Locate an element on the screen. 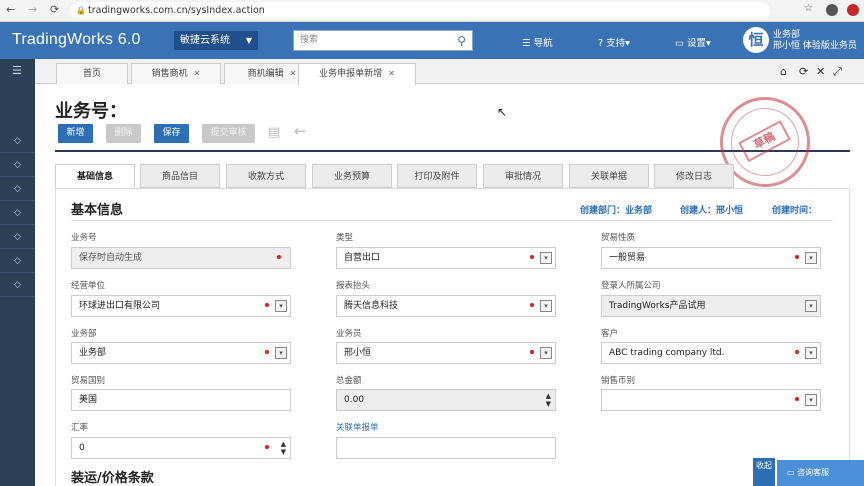  search-icon: ⚲ is located at coordinates (461, 41).